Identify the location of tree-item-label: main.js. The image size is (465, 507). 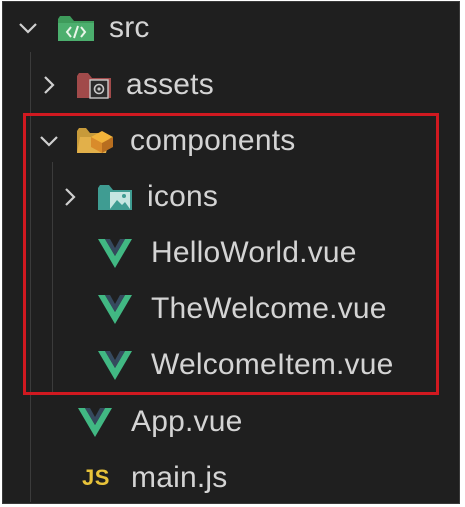
(179, 477).